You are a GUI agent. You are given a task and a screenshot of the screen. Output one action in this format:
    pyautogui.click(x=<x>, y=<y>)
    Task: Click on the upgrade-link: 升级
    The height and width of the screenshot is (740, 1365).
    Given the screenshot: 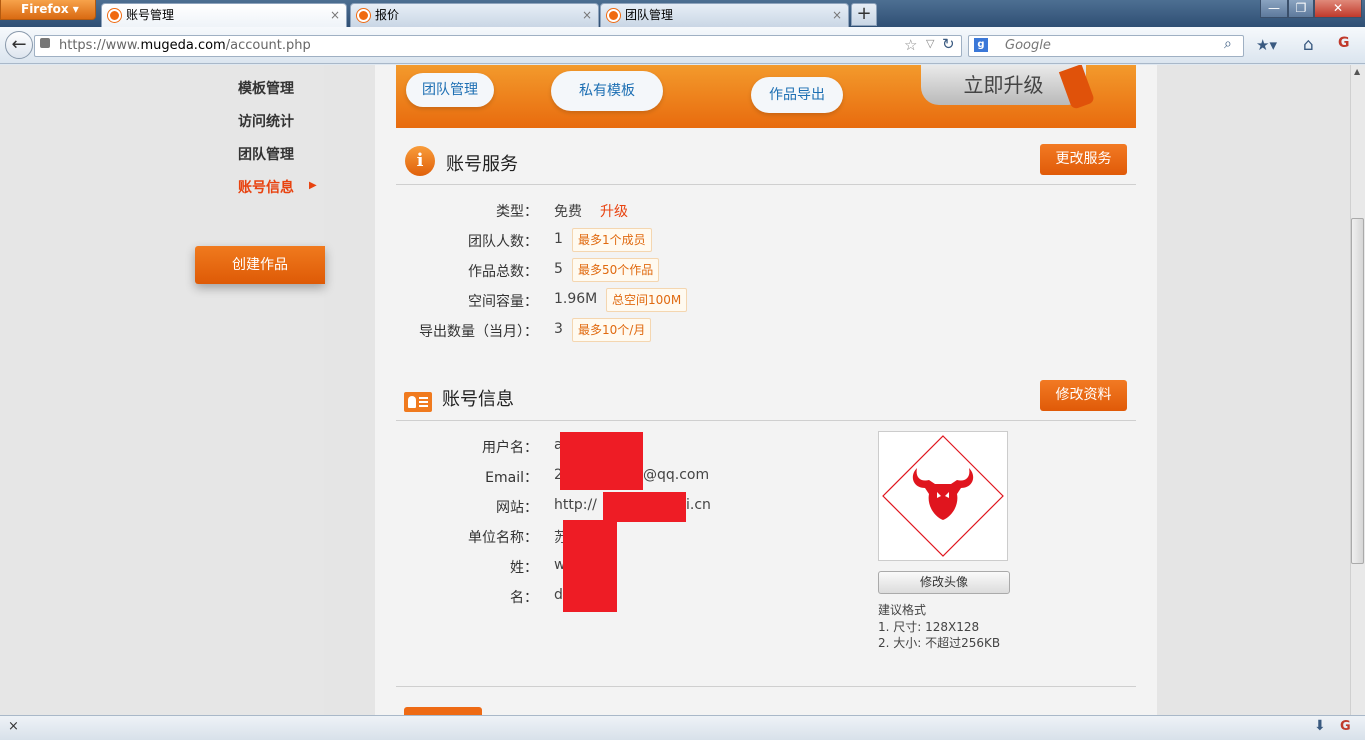 What is the action you would take?
    pyautogui.click(x=614, y=211)
    